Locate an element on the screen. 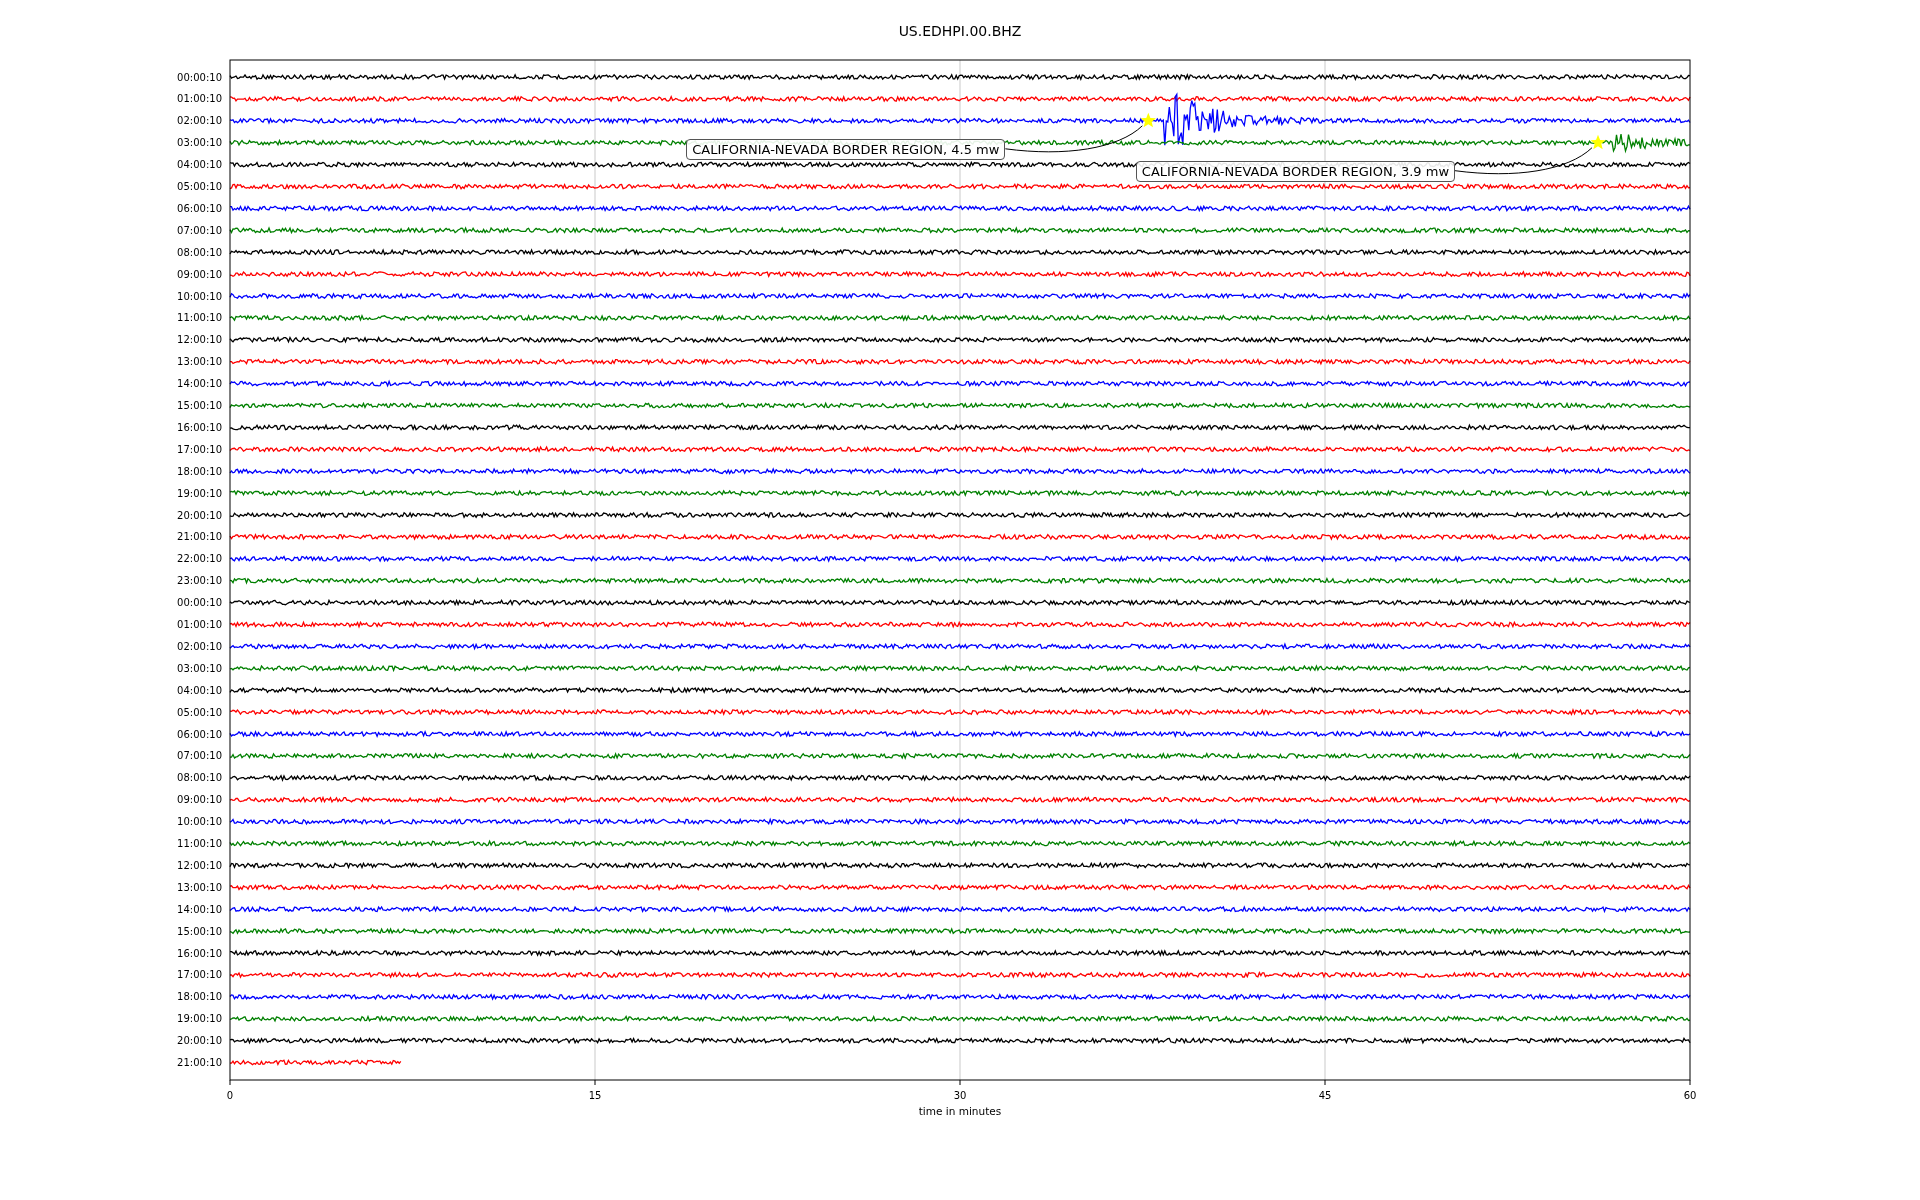  axis-label: 22:00:10 is located at coordinates (199, 559).